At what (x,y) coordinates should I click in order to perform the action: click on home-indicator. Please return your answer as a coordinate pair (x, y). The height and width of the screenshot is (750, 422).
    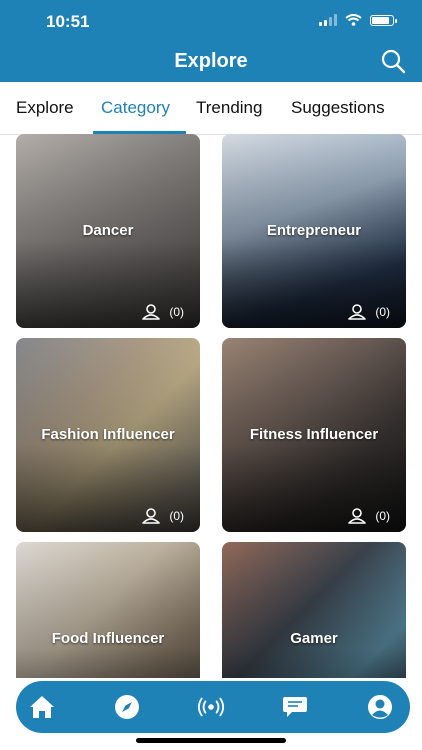
    Looking at the image, I should click on (211, 740).